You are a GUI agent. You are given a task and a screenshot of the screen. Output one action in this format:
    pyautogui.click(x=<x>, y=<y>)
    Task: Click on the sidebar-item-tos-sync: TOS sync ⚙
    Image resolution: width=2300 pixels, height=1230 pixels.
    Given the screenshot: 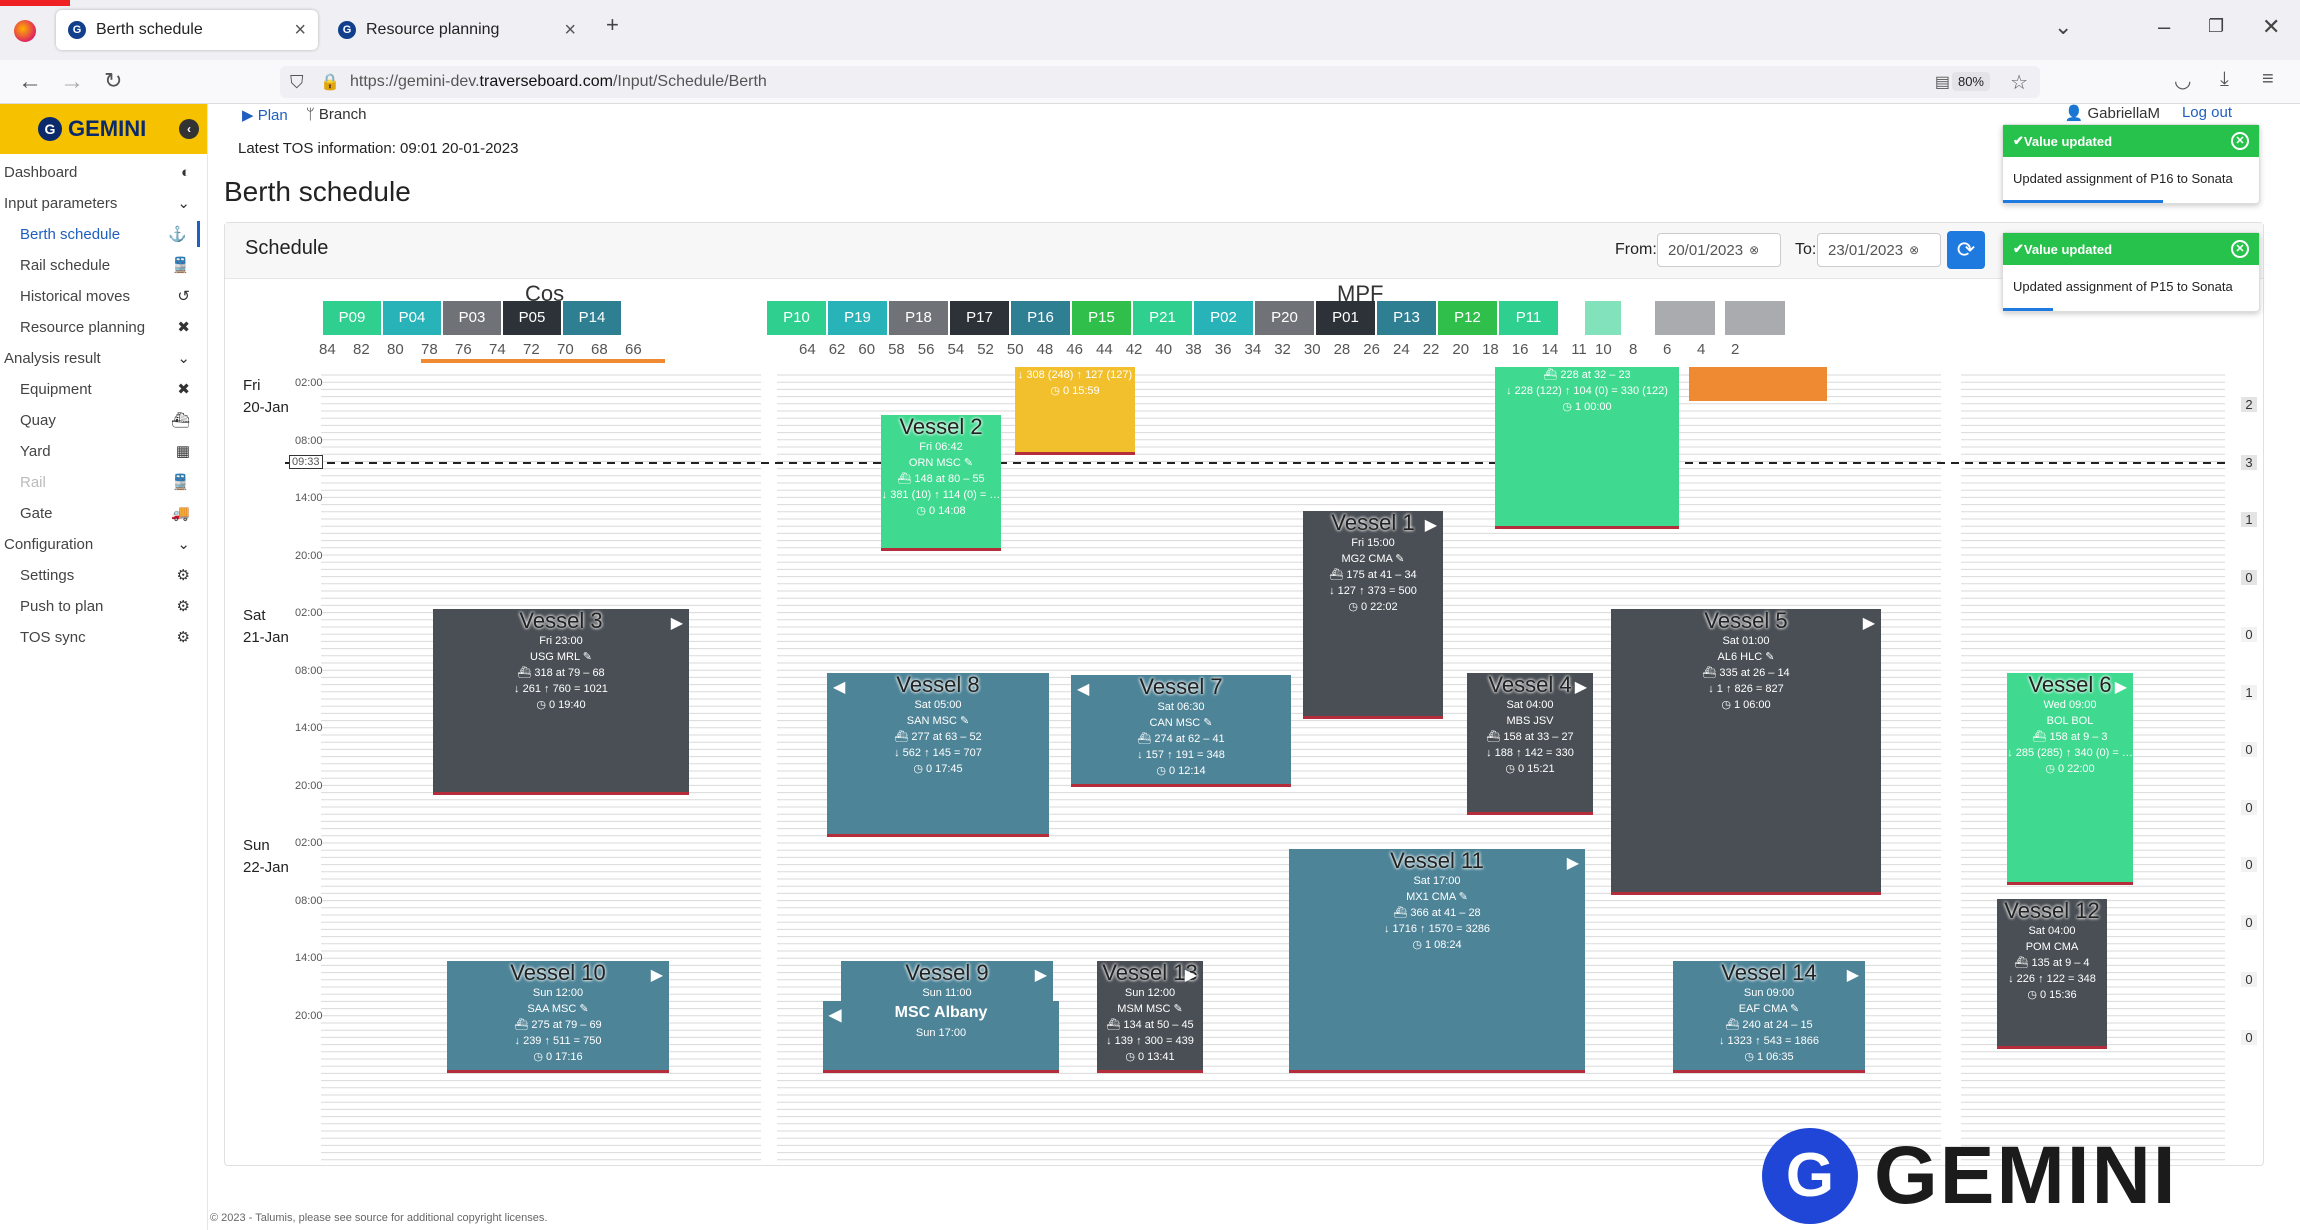 What is the action you would take?
    pyautogui.click(x=100, y=637)
    